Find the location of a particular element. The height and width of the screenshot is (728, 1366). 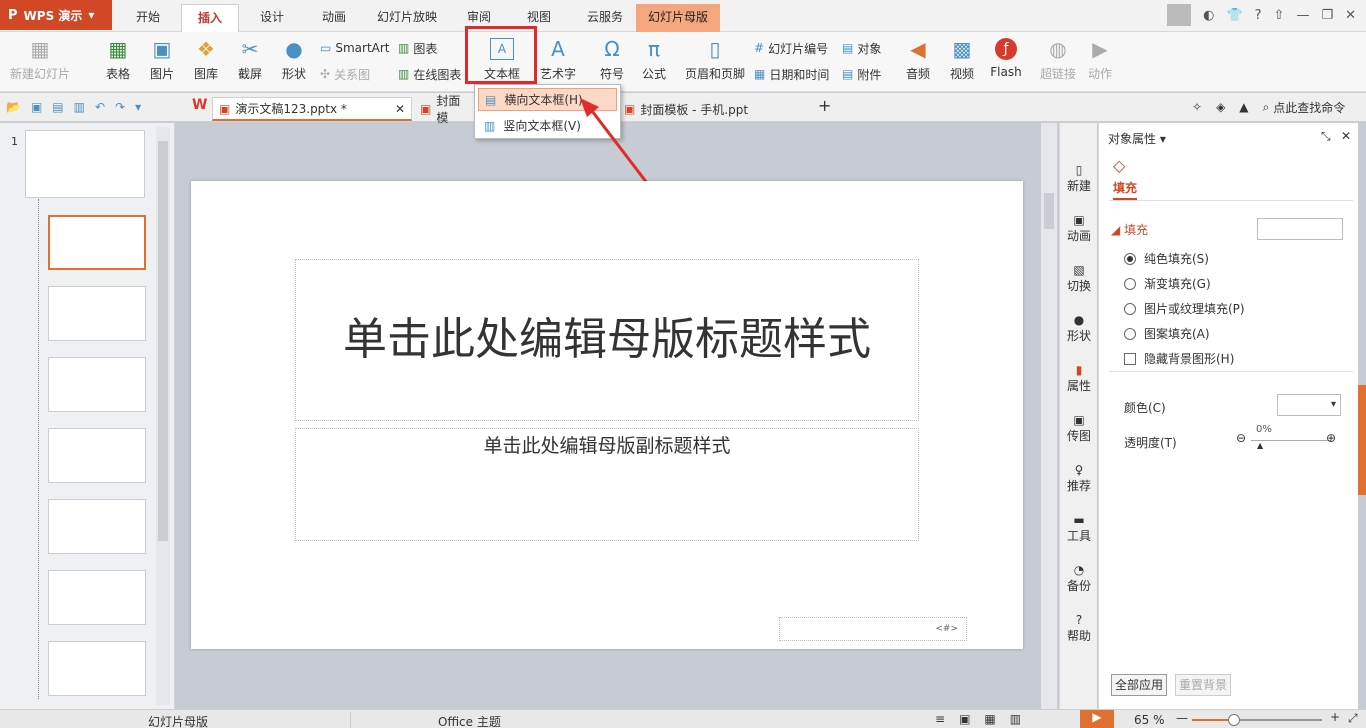

sidebar-tools: ▬ 工具 is located at coordinates (1079, 528).